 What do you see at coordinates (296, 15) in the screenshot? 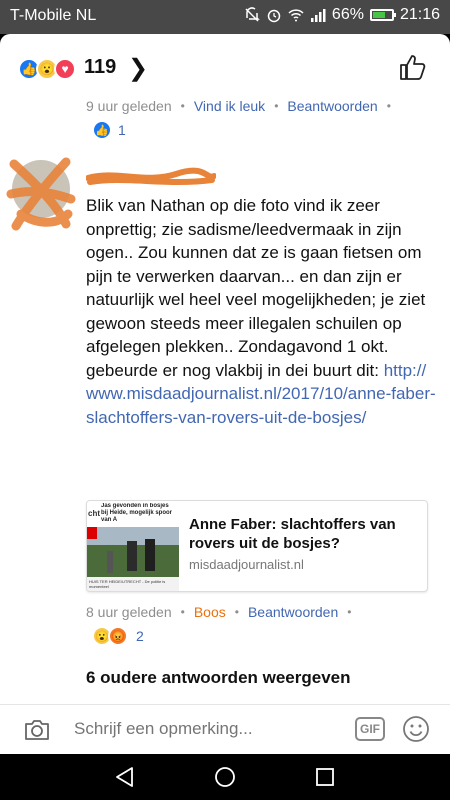
I see `wifi-icon` at bounding box center [296, 15].